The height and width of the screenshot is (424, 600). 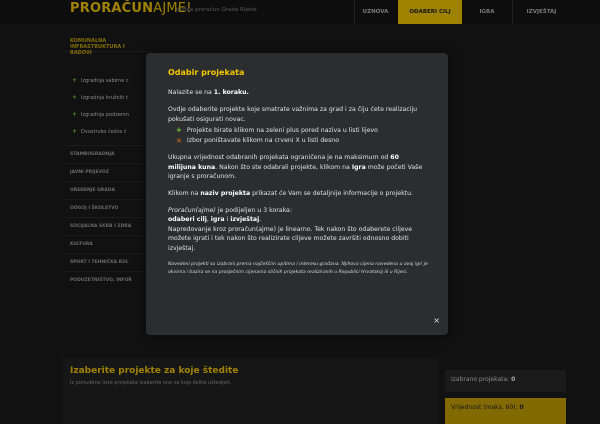 What do you see at coordinates (358, 167) in the screenshot?
I see `limit-igra: Igra` at bounding box center [358, 167].